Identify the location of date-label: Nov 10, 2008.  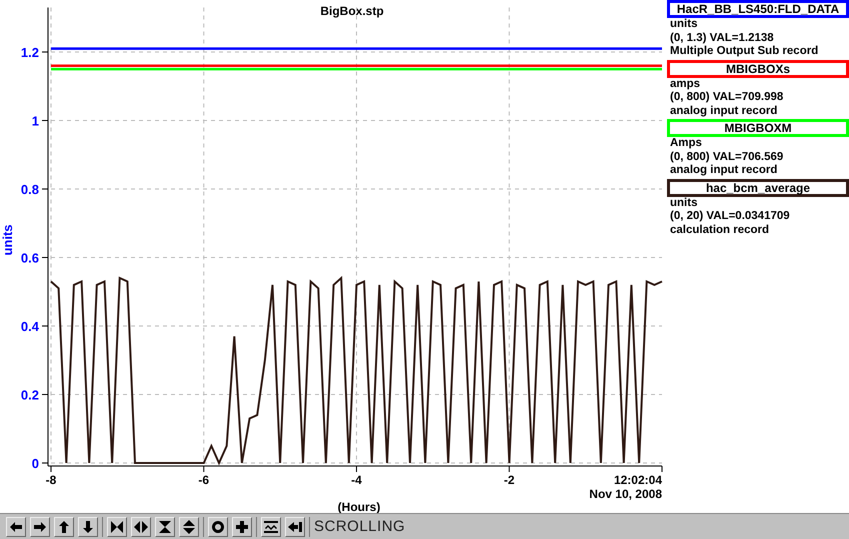
(625, 494).